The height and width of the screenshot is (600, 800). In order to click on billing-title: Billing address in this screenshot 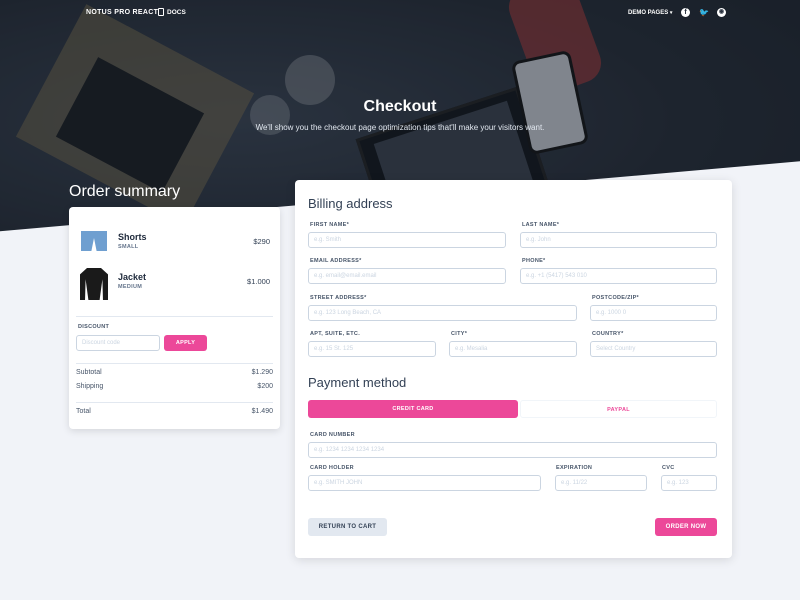, I will do `click(350, 203)`.